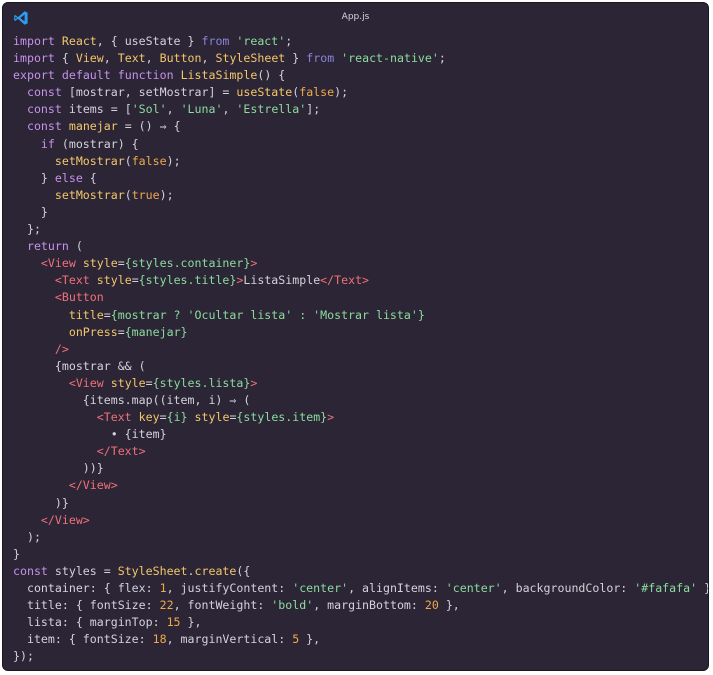  Describe the element at coordinates (132, 399) in the screenshot. I see `code-token: {items.map((item, i) ⇒ (` at that location.